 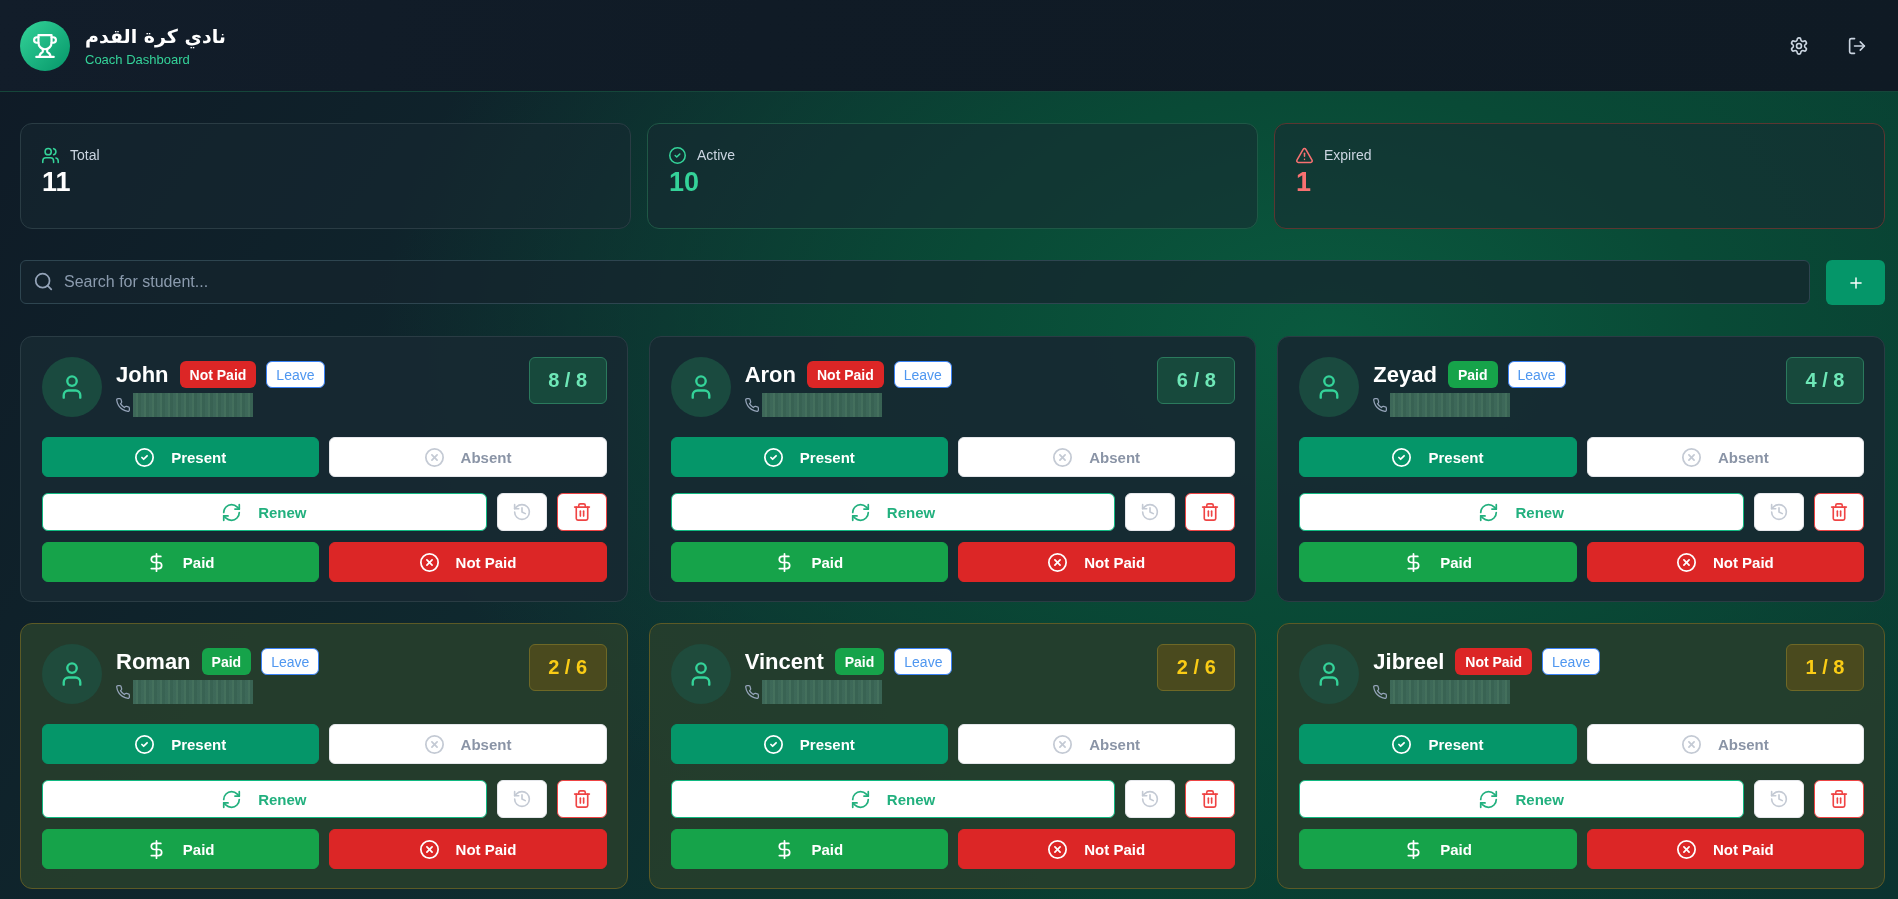 What do you see at coordinates (1857, 45) in the screenshot?
I see `logout-icon` at bounding box center [1857, 45].